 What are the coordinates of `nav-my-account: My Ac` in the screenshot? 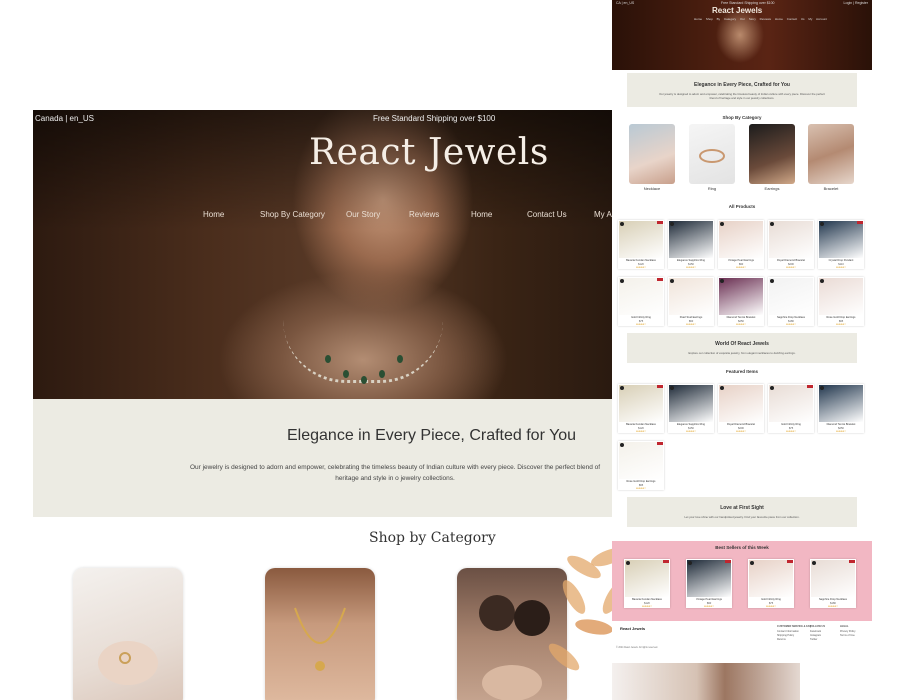 It's located at (603, 214).